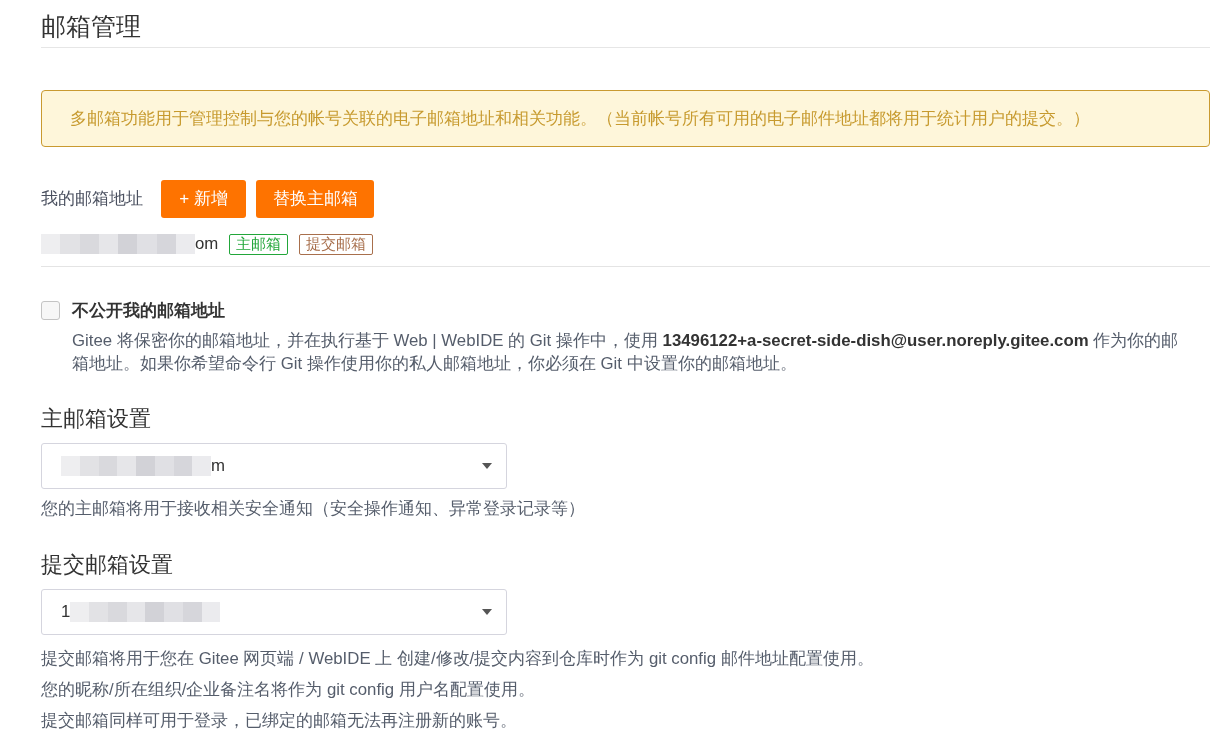 The image size is (1227, 740). I want to click on privacy-description: Gitee 将保密你的邮箱地址，并在执行基于 Web | WebIDE 的 Git 操作中，使用 13496122+a-secret-side-dish@user.noreply.gitee.com 作为你的邮箱地址。如果你希望命令行 Git 操作使用你的私人邮箱地址，你必须在 Git 中设置你的邮箱地址。, so click(626, 352).